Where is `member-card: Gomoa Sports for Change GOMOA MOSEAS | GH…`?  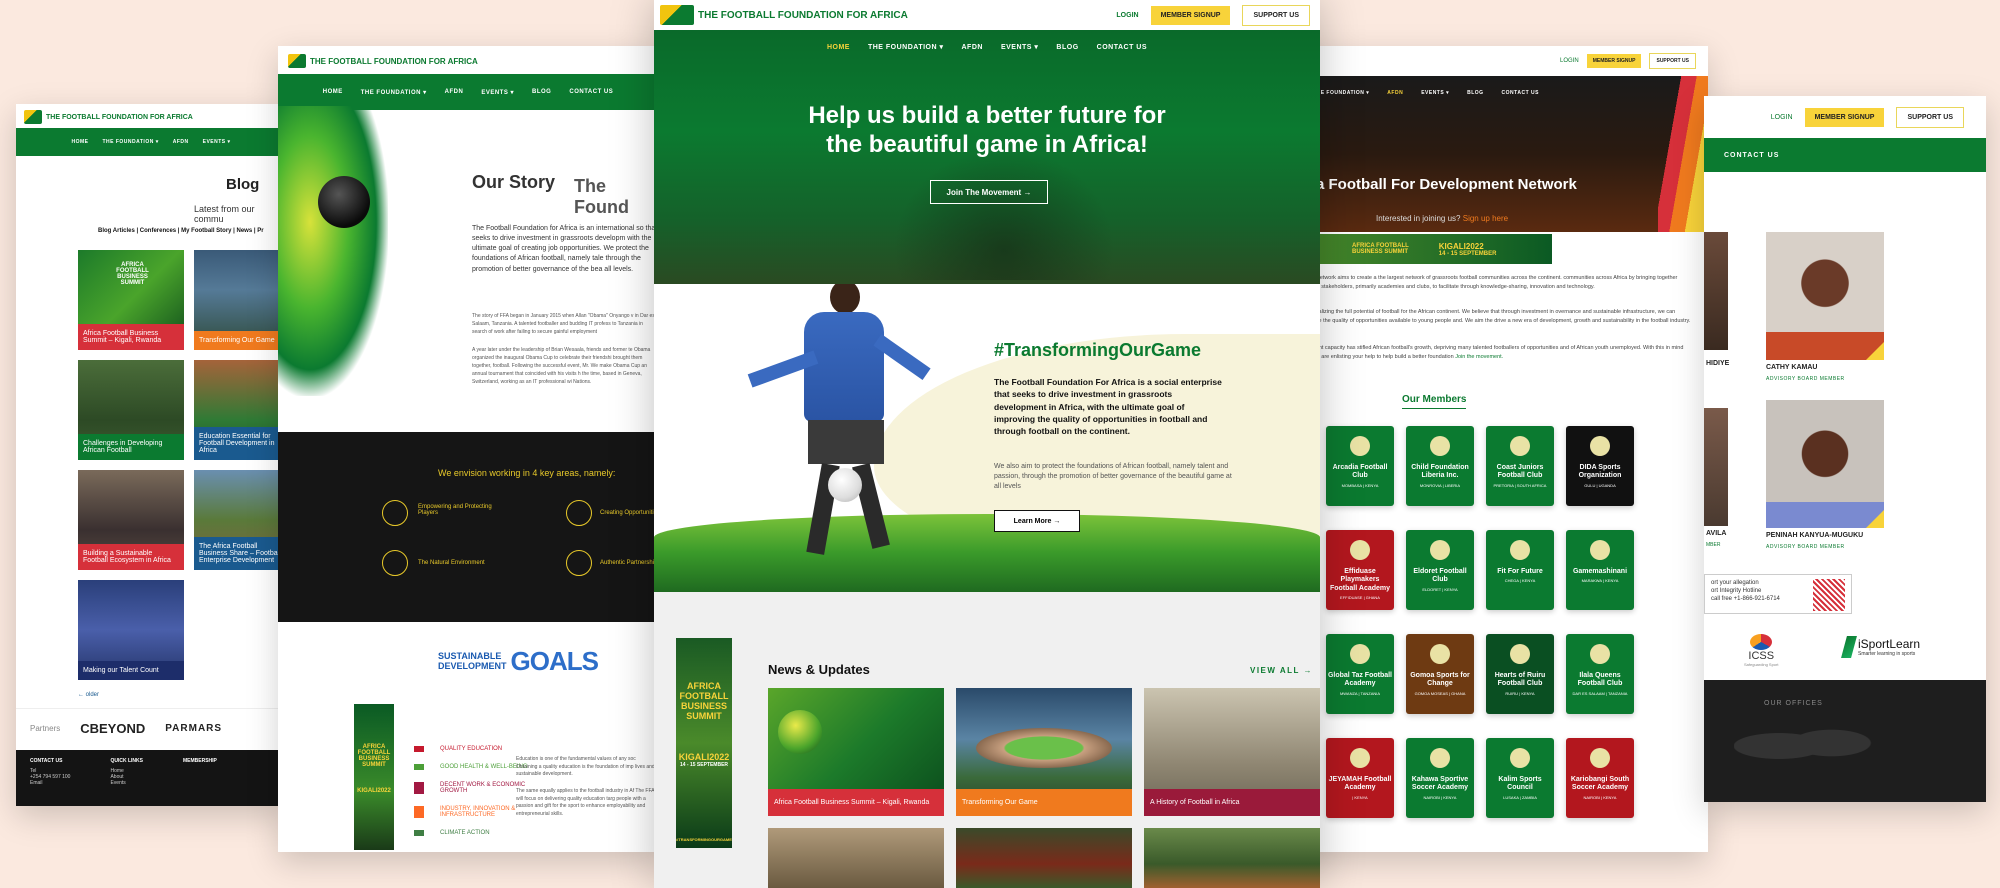 member-card: Gomoa Sports for Change GOMOA MOSEAS | GH… is located at coordinates (1440, 674).